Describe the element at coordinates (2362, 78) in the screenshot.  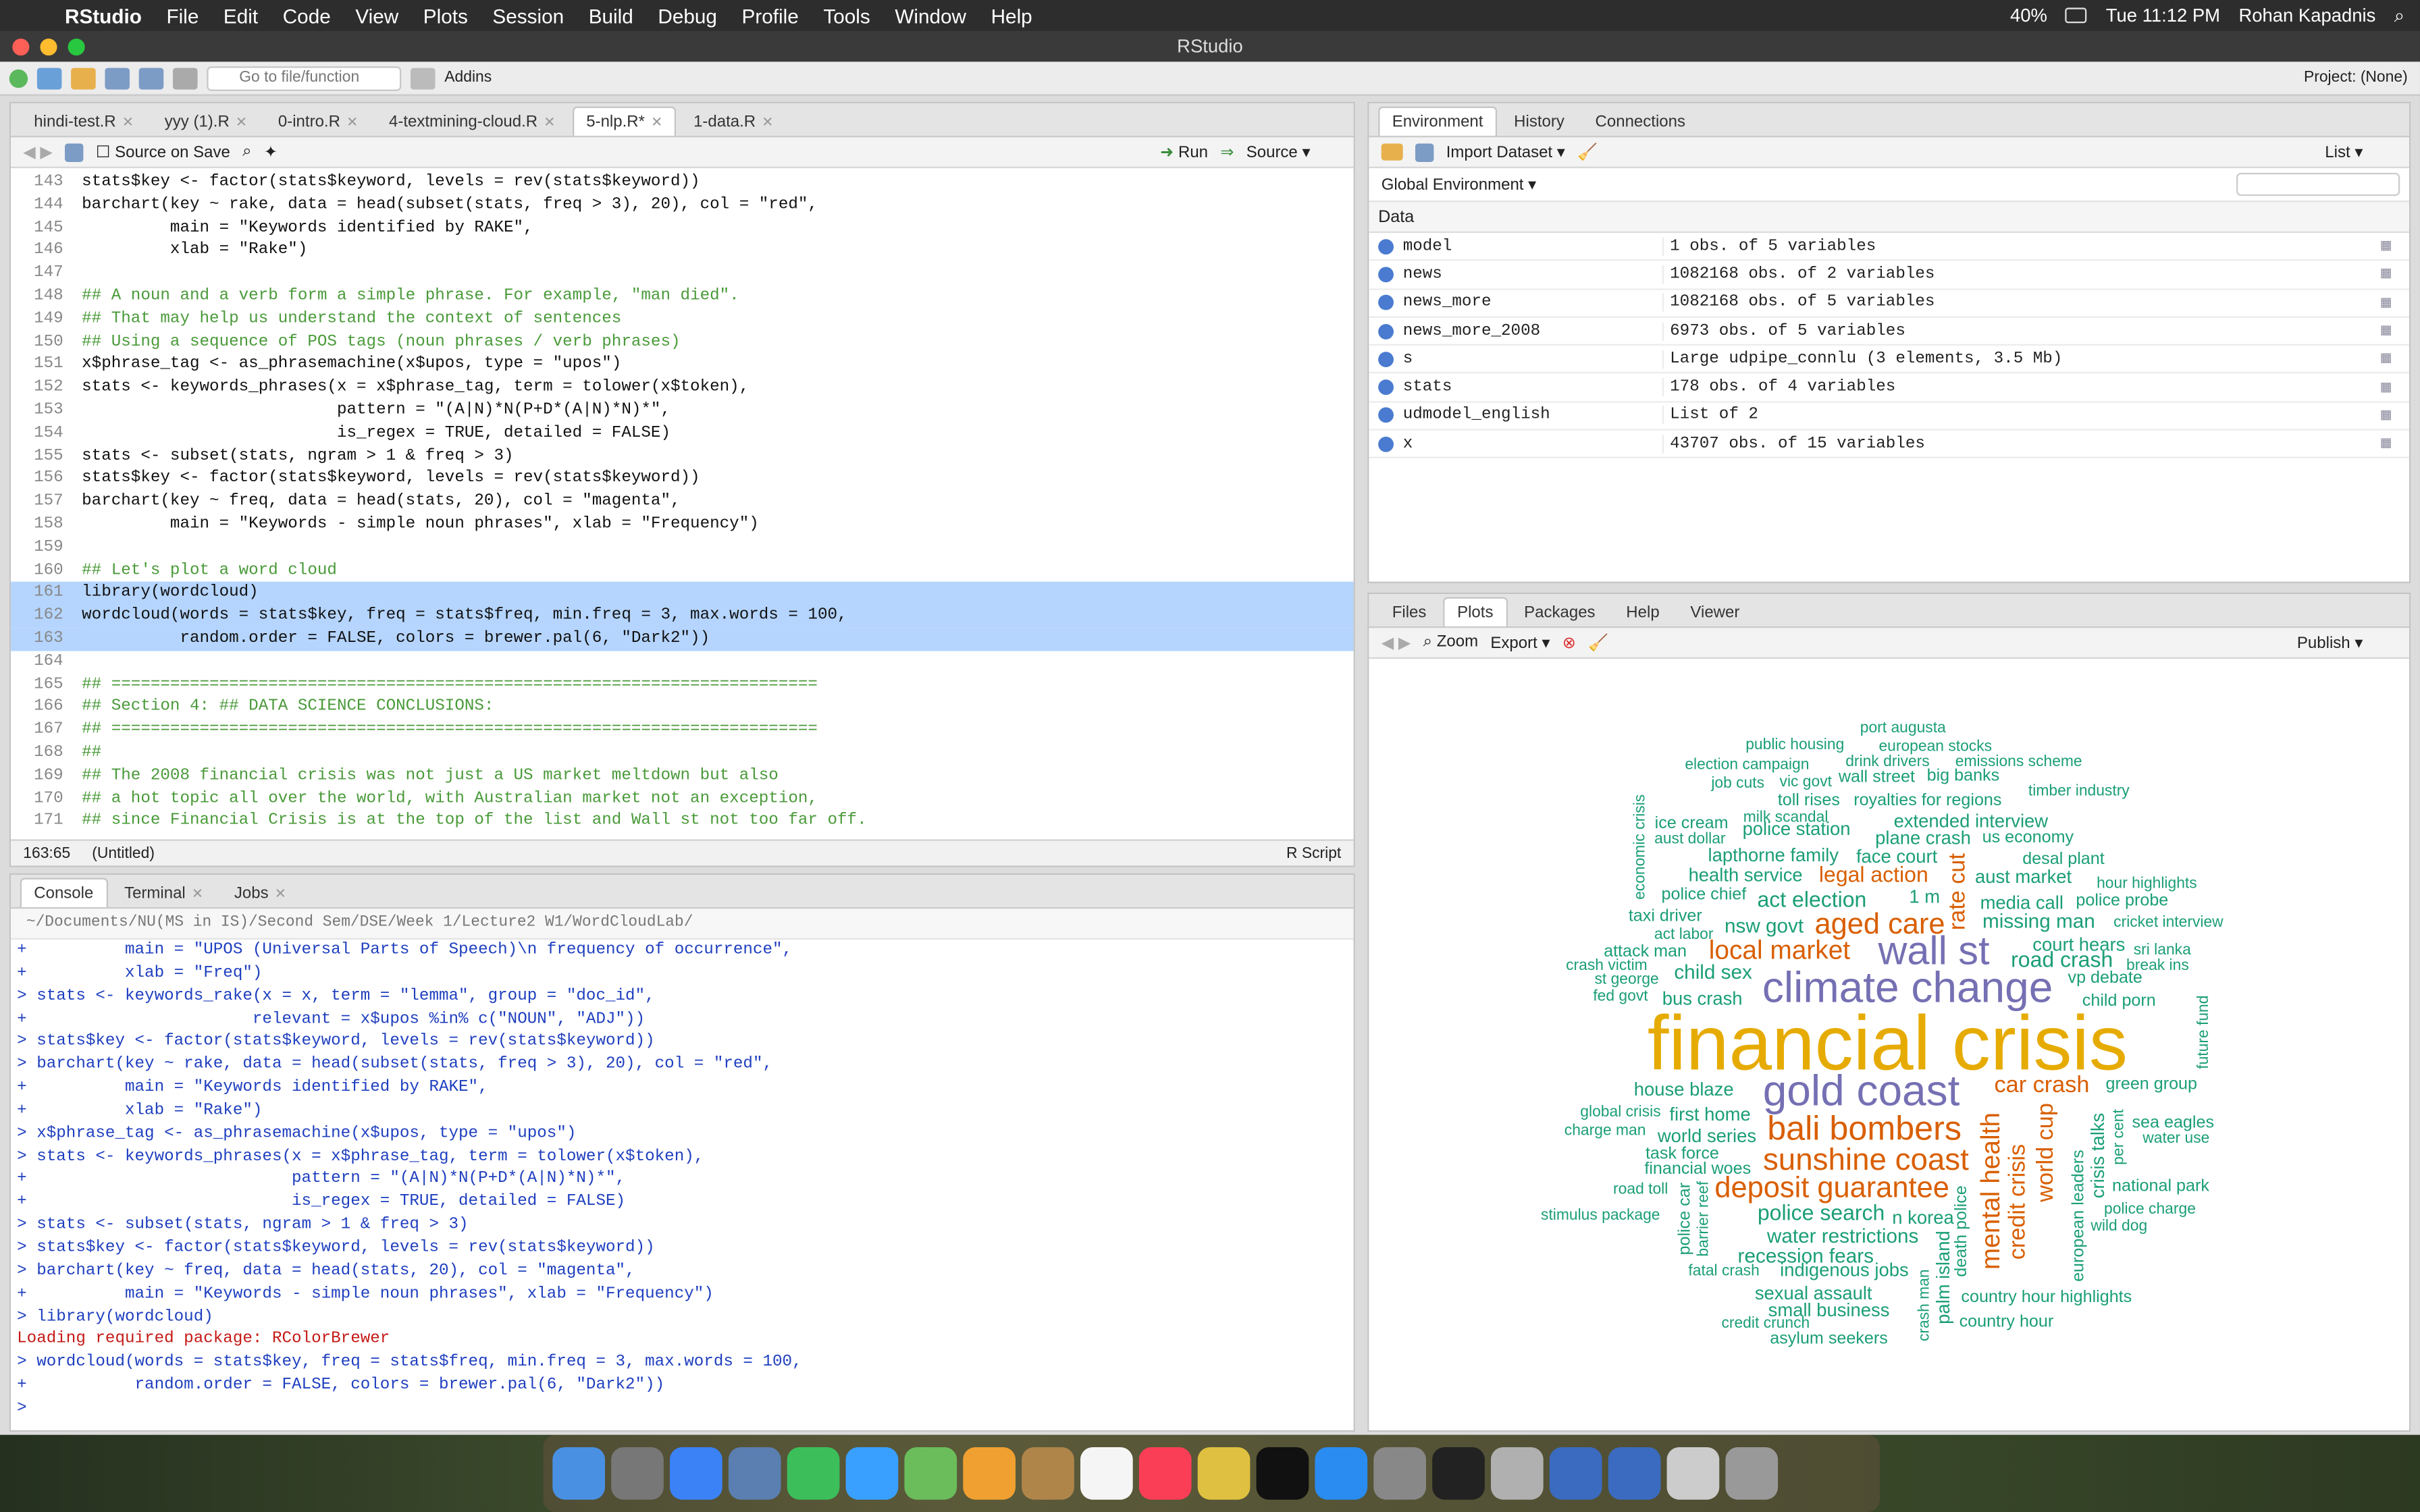
I see `project-menu: Project: (None)` at that location.